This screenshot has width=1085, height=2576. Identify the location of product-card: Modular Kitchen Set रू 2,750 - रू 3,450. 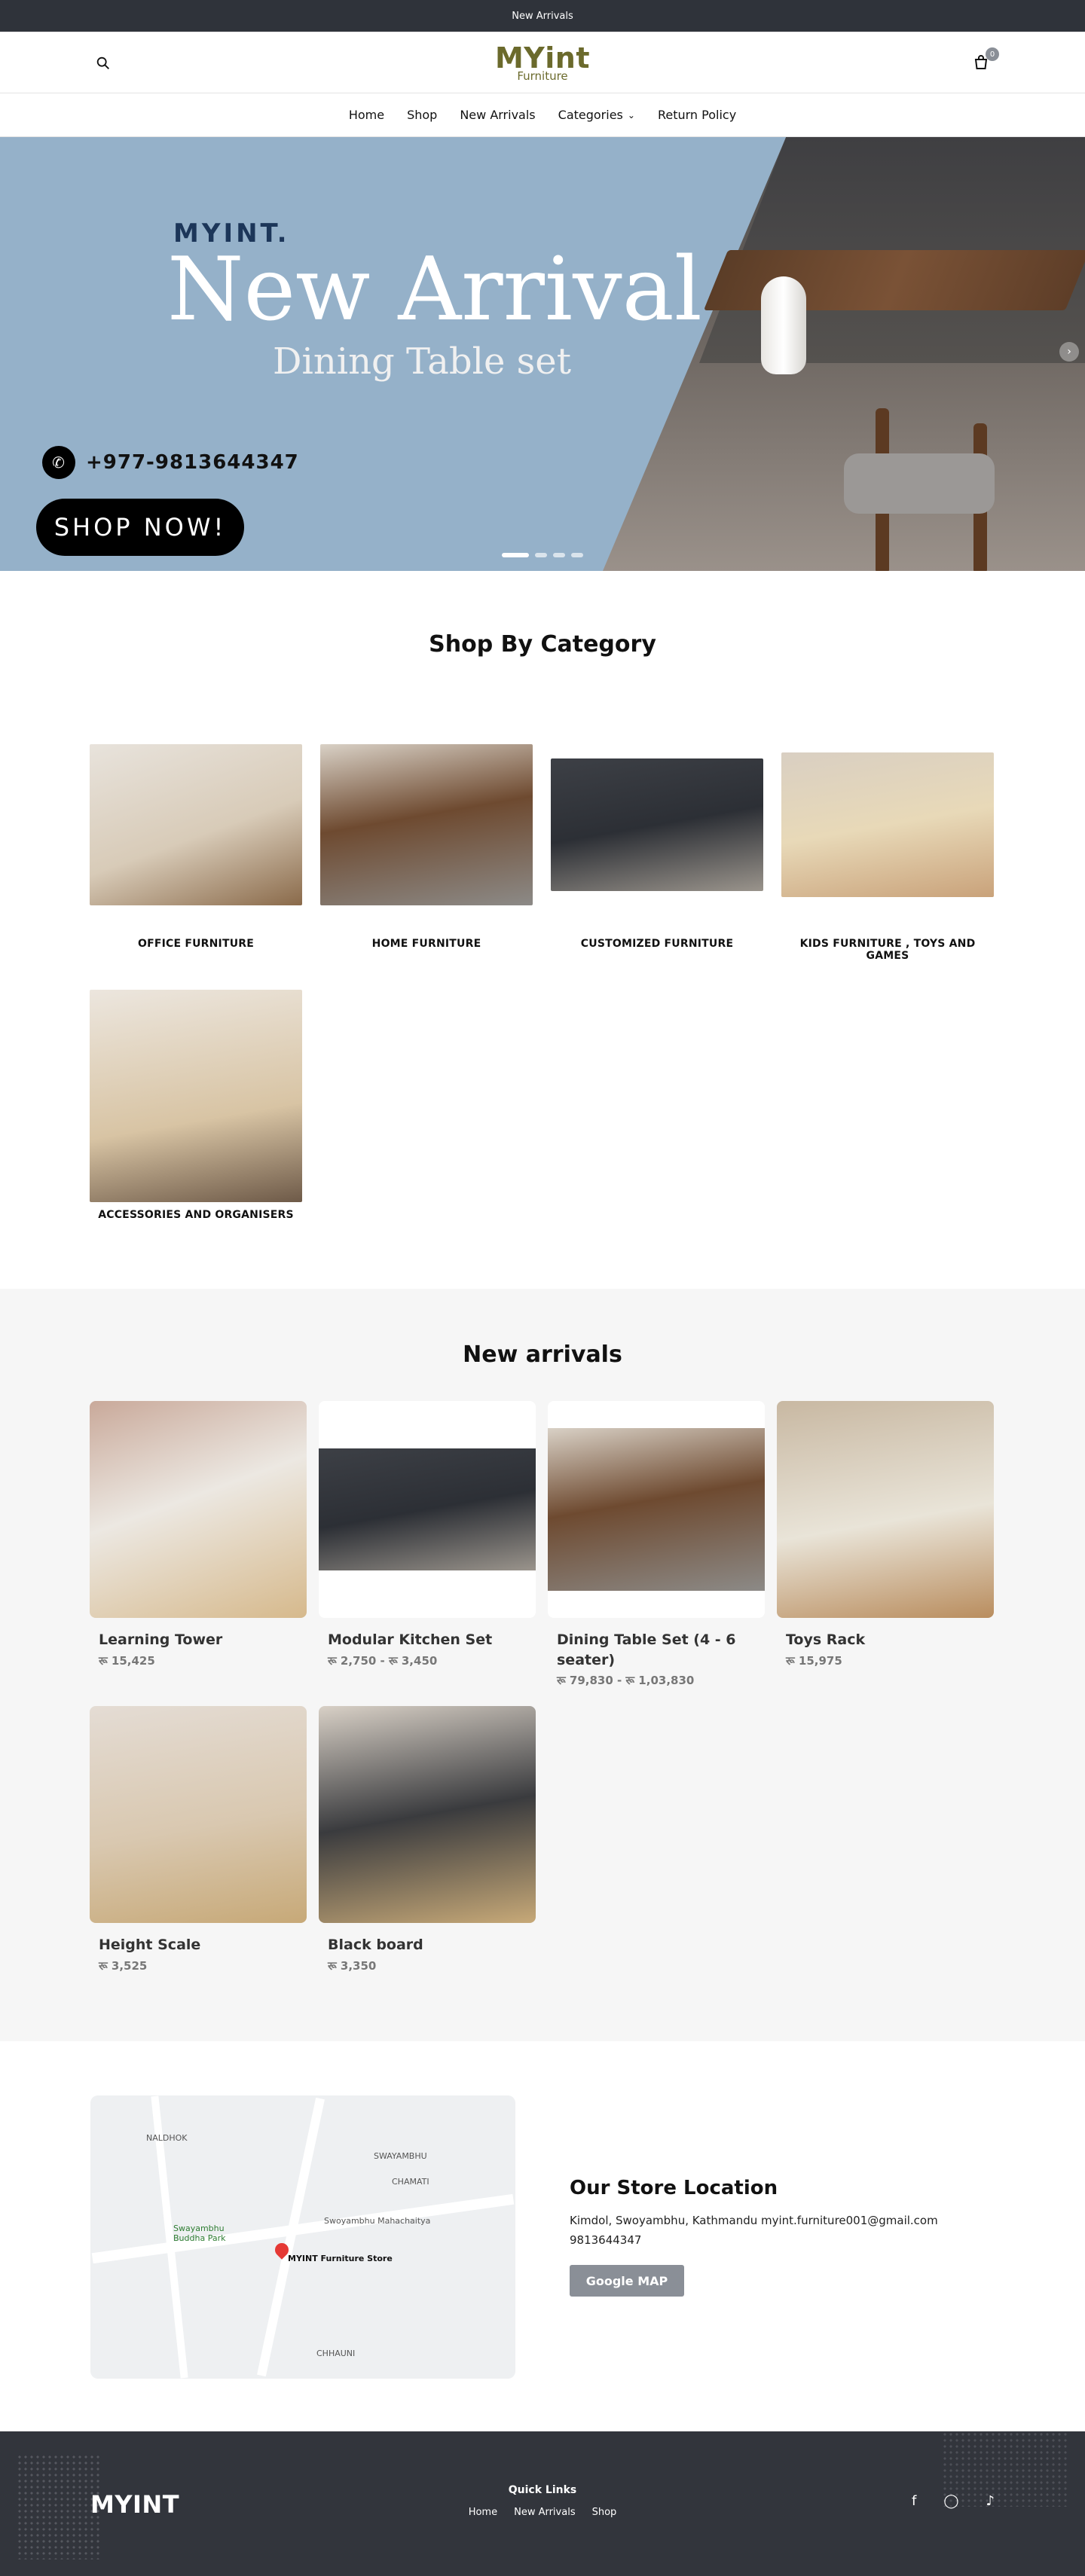
(427, 1544).